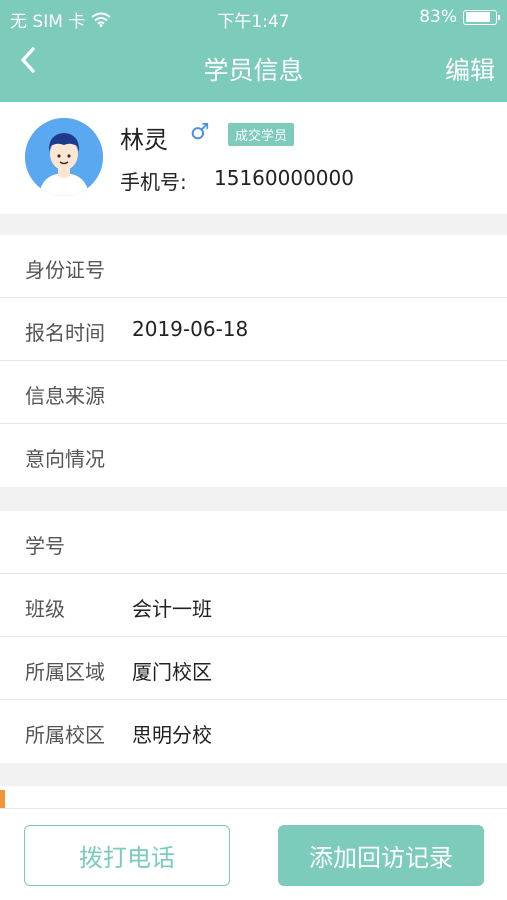 The image size is (507, 900). Describe the element at coordinates (65, 333) in the screenshot. I see `row-label: 报名时间` at that location.